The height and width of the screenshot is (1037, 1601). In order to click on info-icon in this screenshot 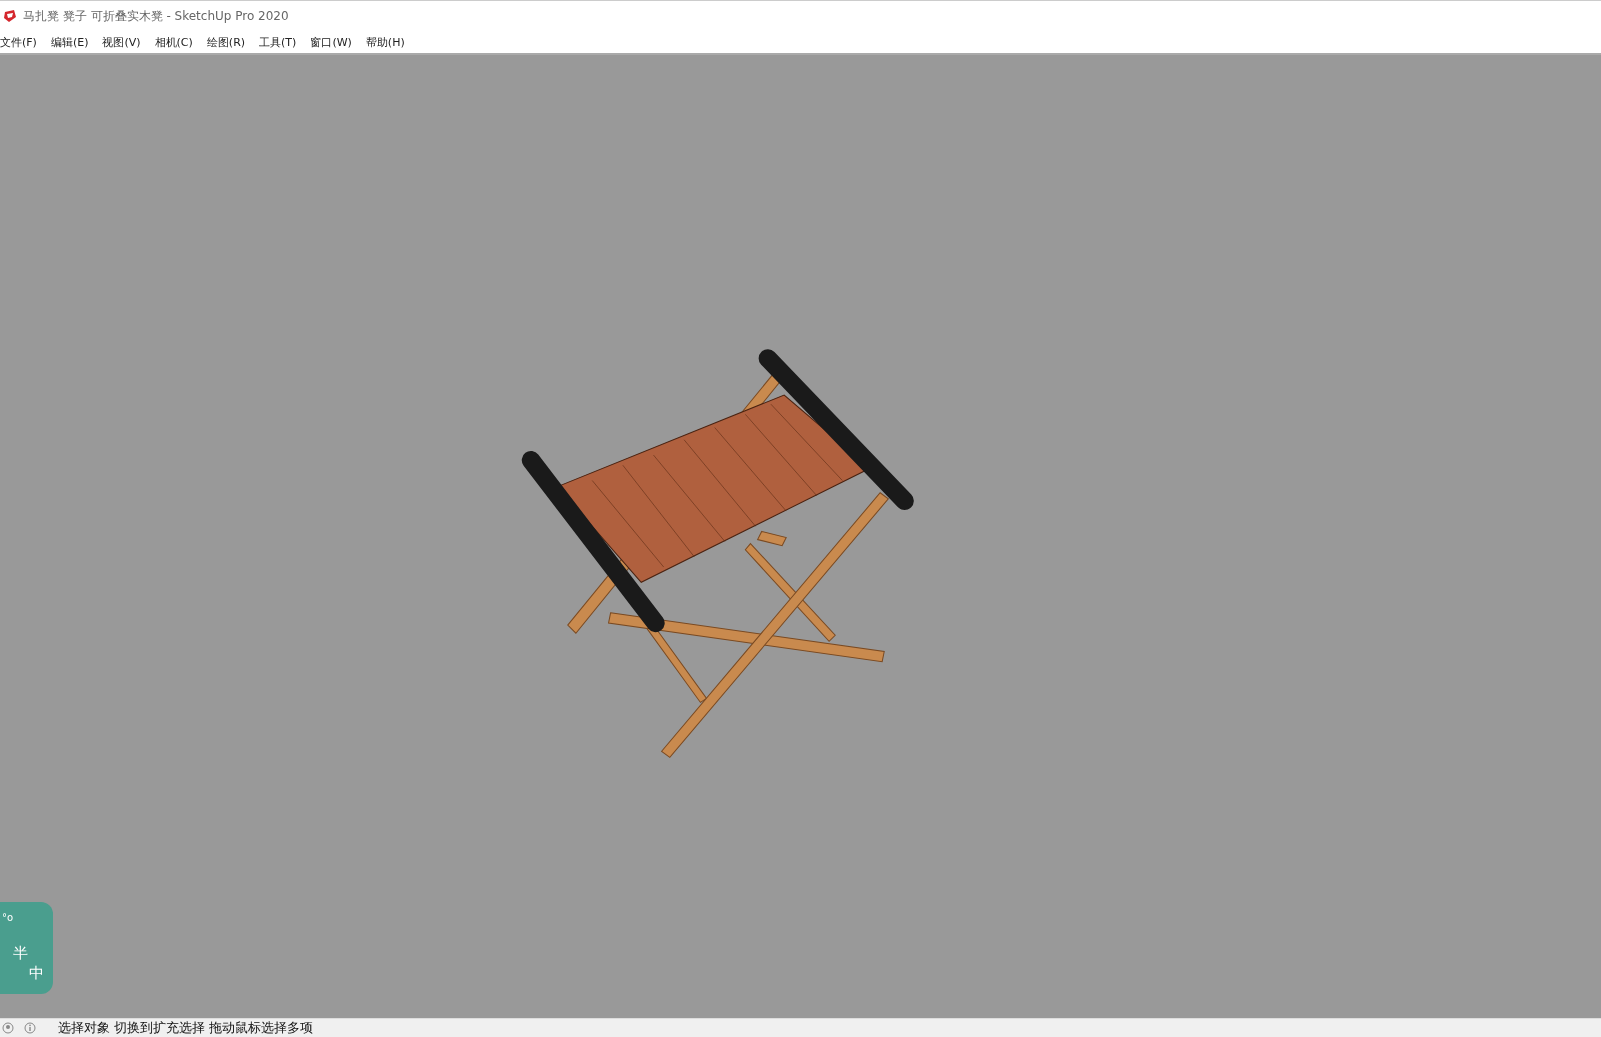, I will do `click(30, 1028)`.